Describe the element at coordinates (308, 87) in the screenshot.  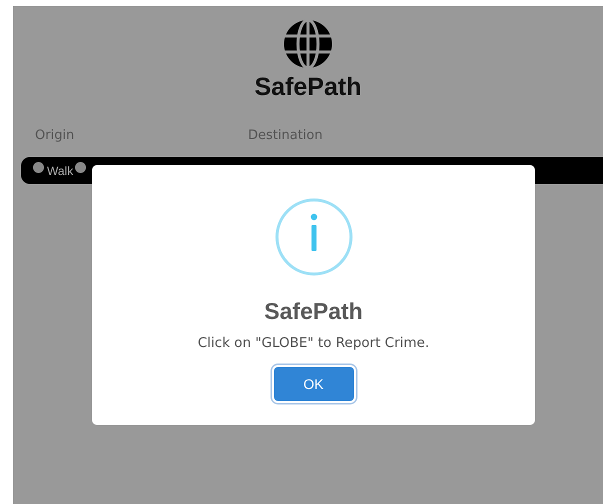
I see `app-title: SafePath` at that location.